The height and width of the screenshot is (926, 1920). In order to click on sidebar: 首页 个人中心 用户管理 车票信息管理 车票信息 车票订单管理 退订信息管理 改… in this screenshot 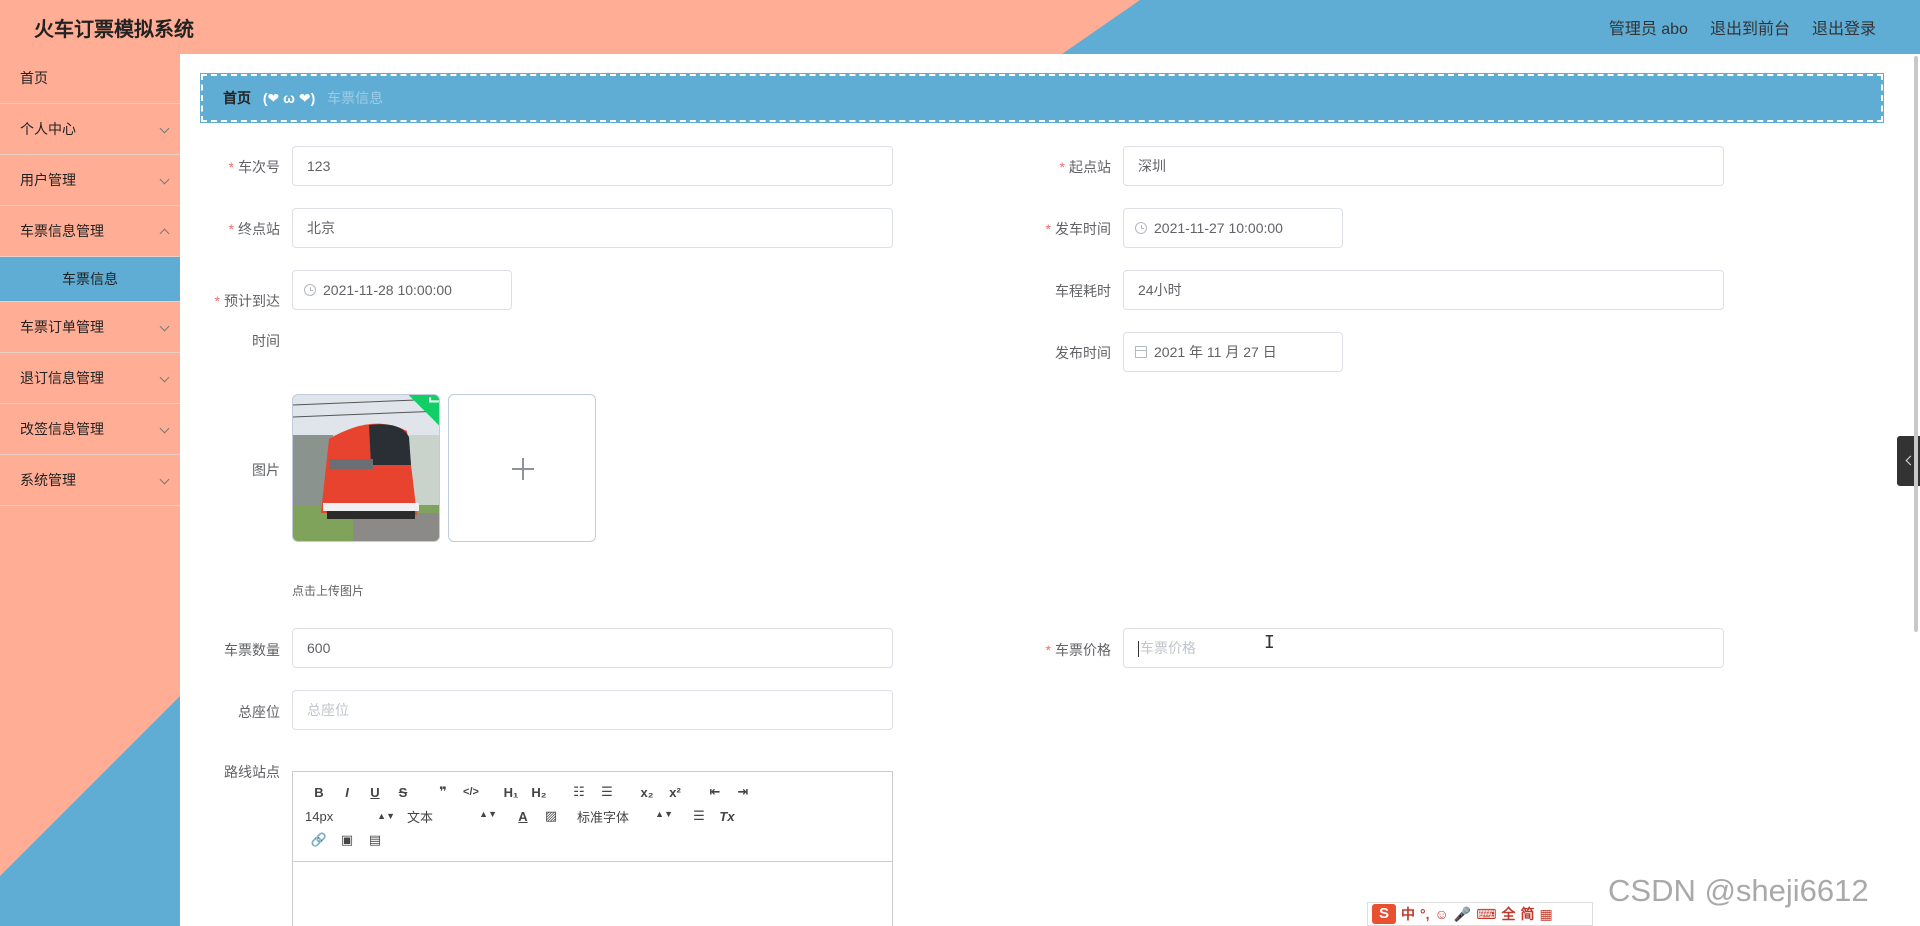, I will do `click(90, 490)`.